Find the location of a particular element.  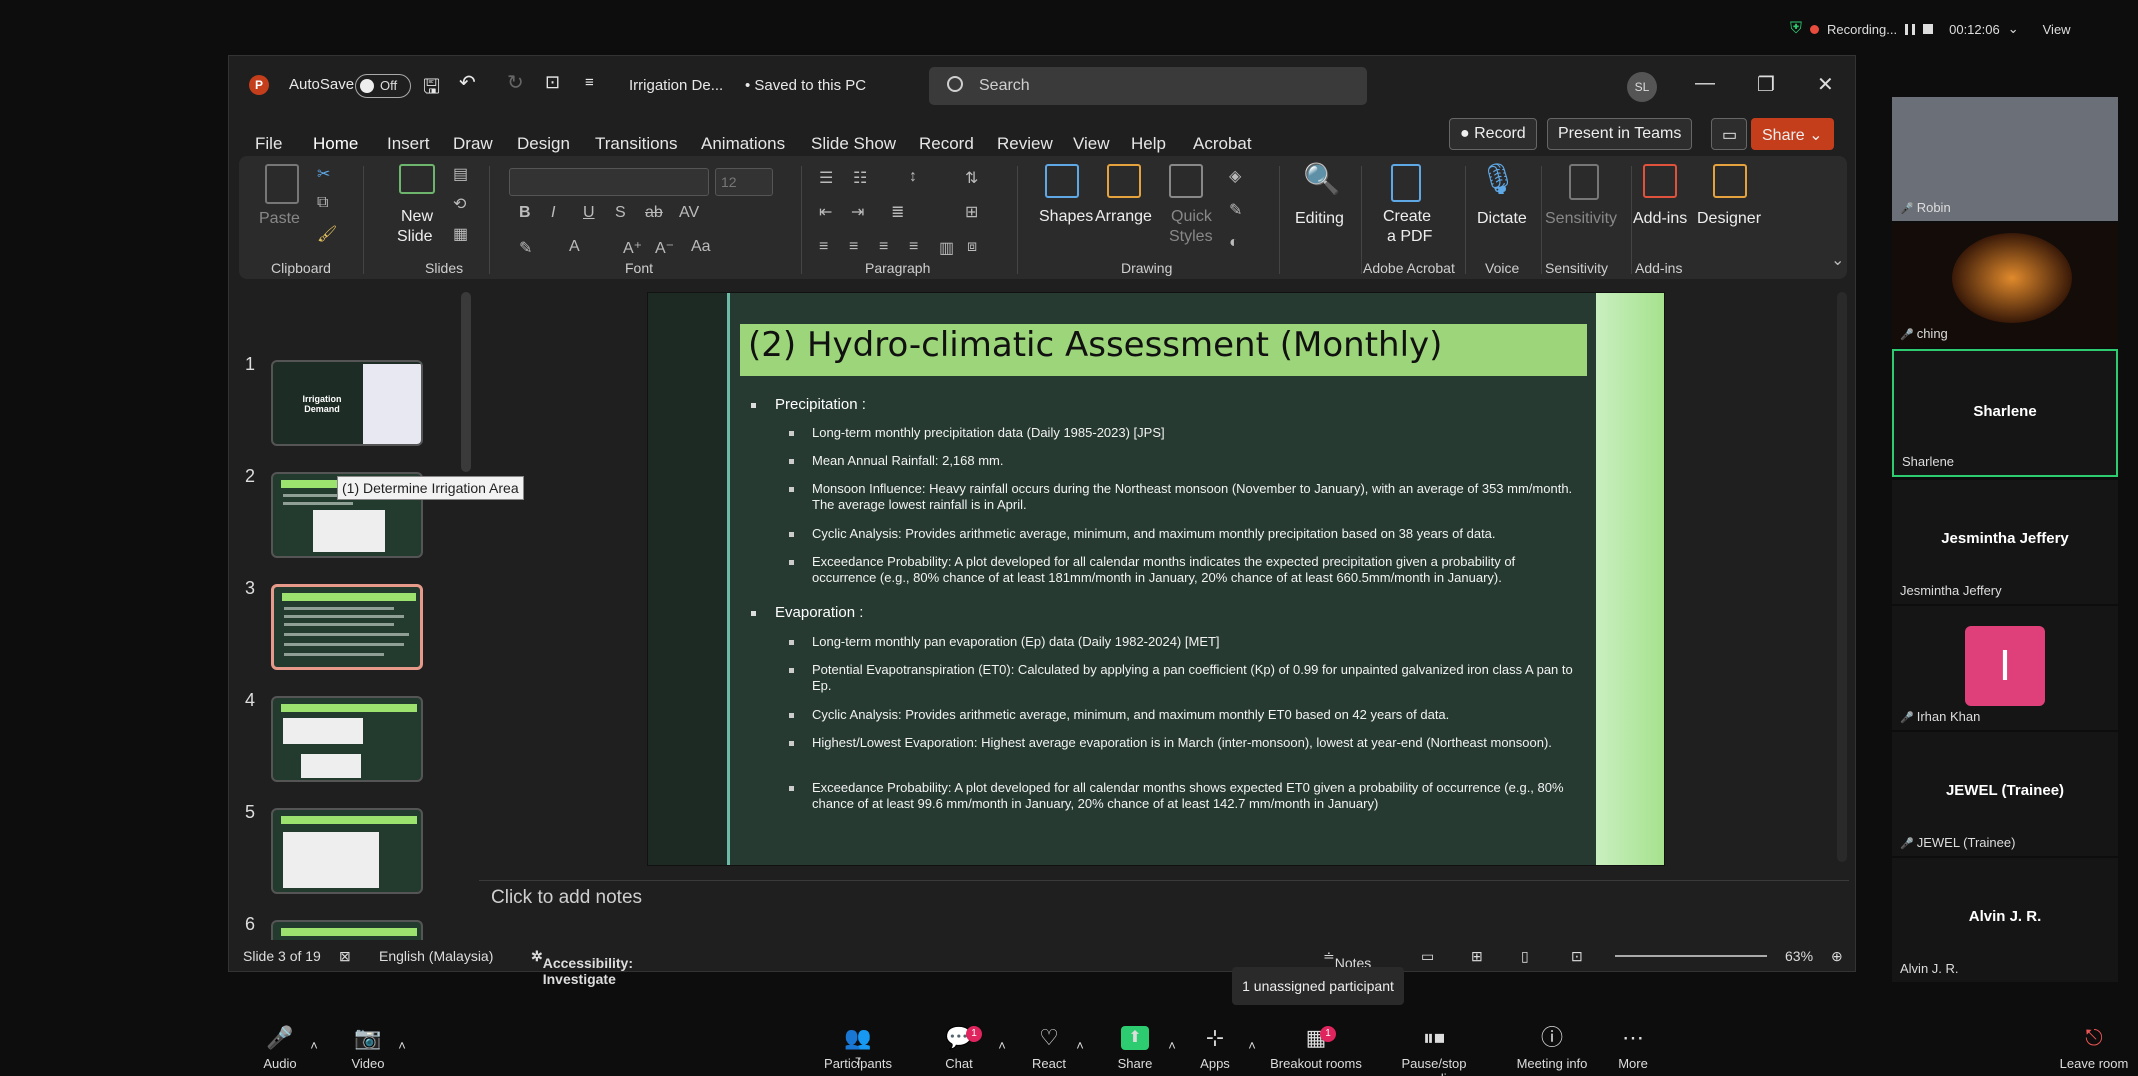

underline-icon: U is located at coordinates (589, 213).